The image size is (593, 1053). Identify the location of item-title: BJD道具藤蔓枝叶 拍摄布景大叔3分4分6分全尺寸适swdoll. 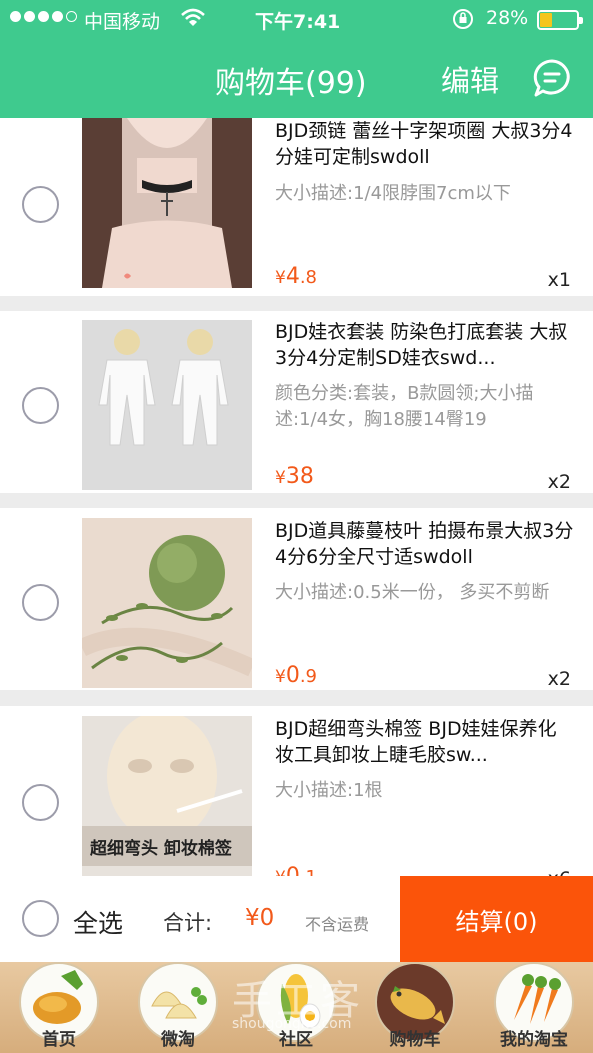
(425, 544).